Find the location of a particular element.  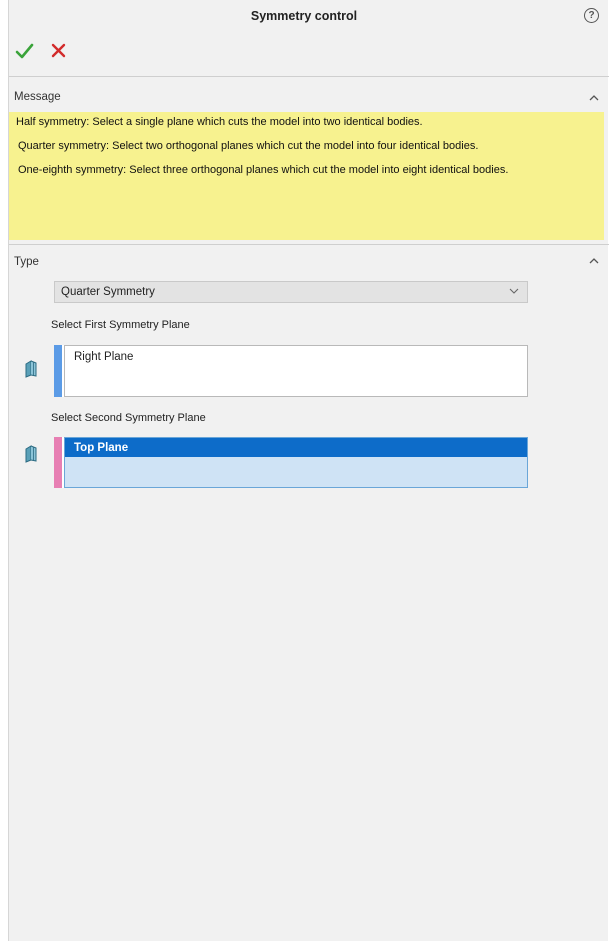

panel-title: Symmetry control is located at coordinates (304, 16).